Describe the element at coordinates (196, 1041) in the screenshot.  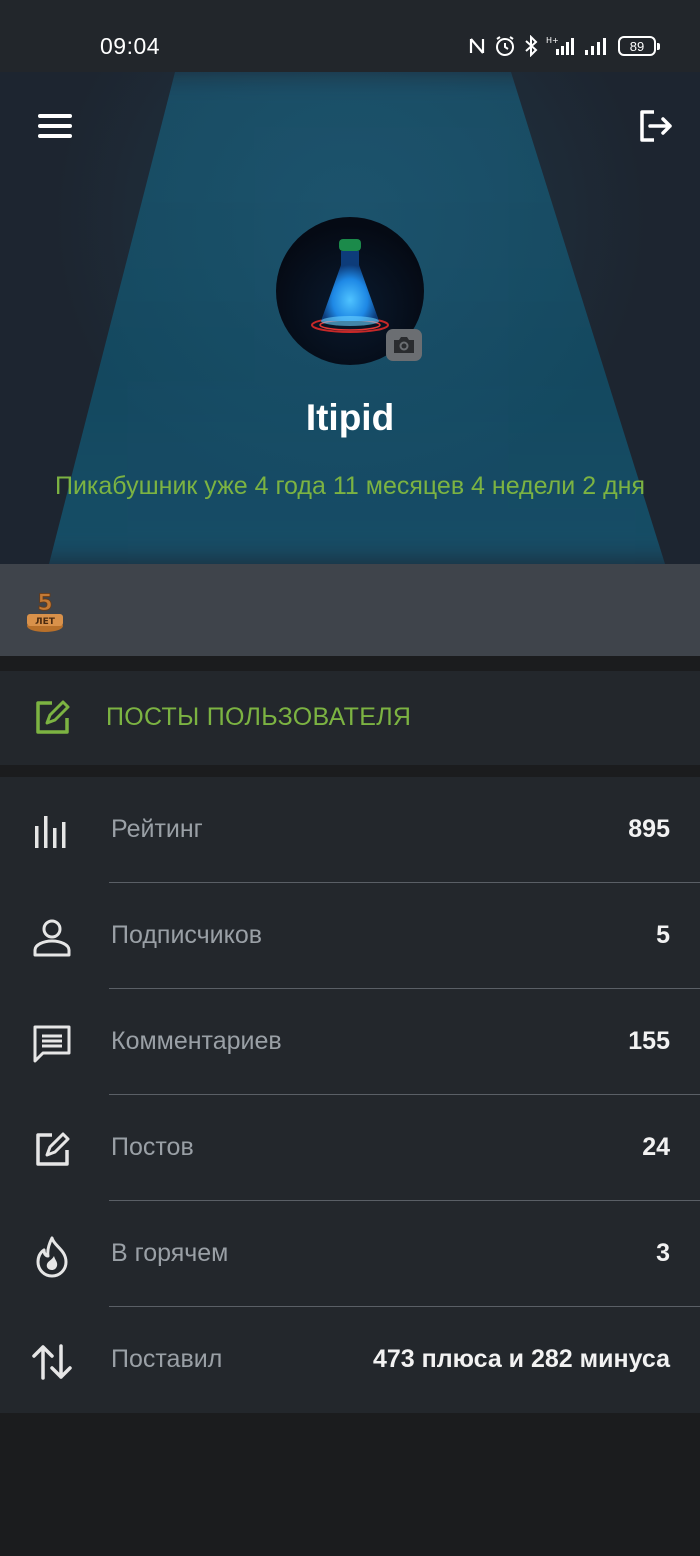
I see `stat-label: Комментариев` at that location.